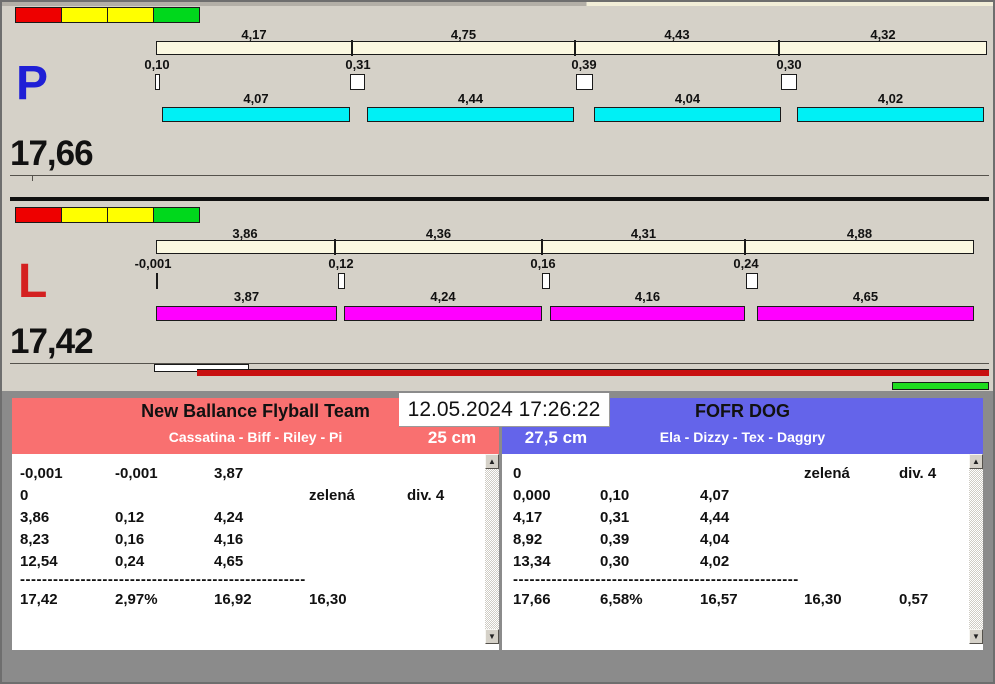 Image resolution: width=995 pixels, height=684 pixels. What do you see at coordinates (254, 34) in the screenshot?
I see `split-time-label: 4,17` at bounding box center [254, 34].